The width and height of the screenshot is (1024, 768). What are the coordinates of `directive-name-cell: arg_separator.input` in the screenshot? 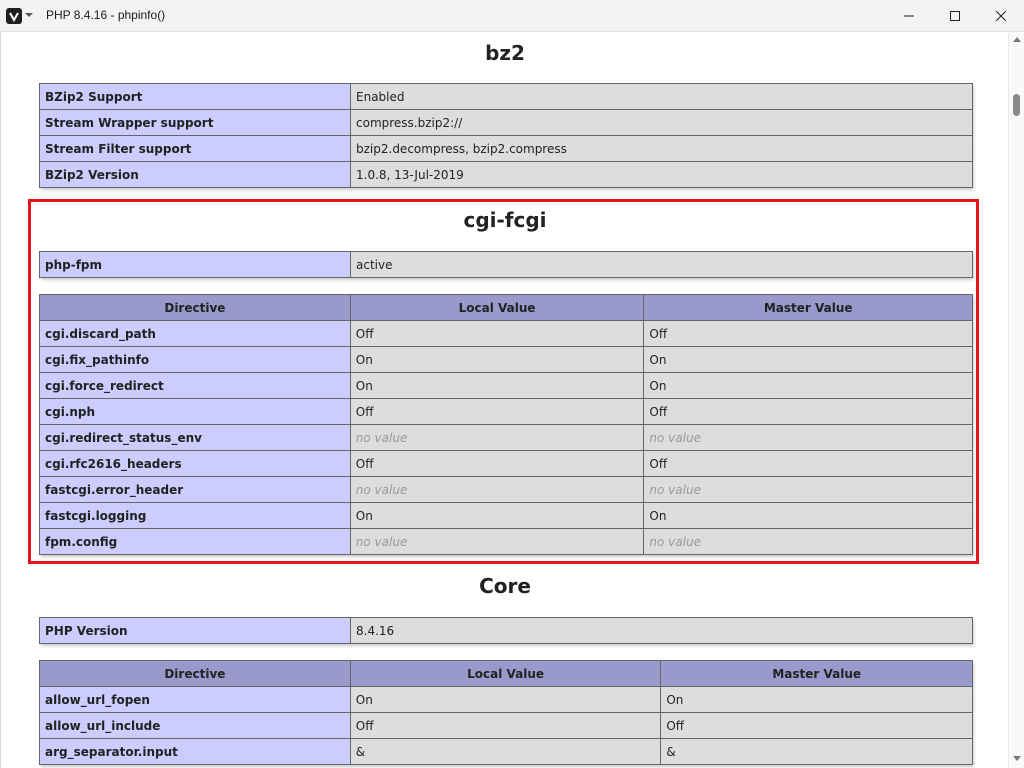 It's located at (195, 751).